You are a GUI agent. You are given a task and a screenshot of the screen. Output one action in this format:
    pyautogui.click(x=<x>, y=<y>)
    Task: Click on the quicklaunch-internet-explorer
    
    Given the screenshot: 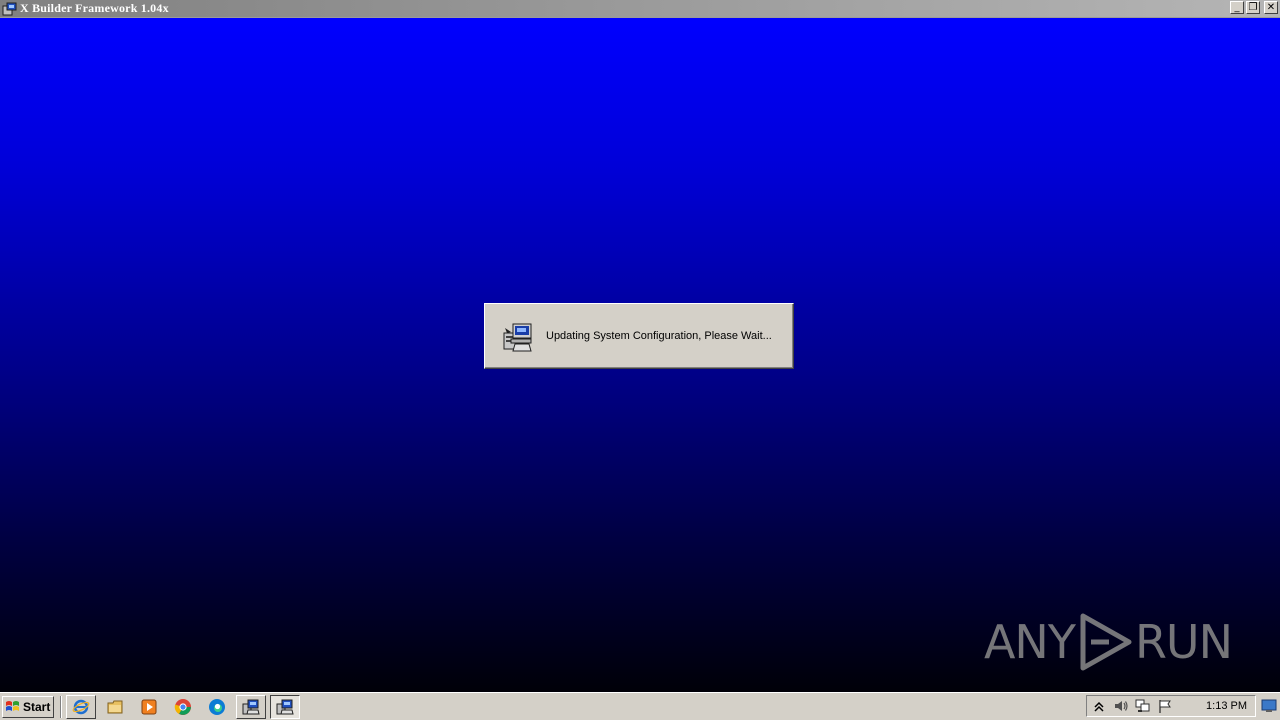 What is the action you would take?
    pyautogui.click(x=81, y=706)
    